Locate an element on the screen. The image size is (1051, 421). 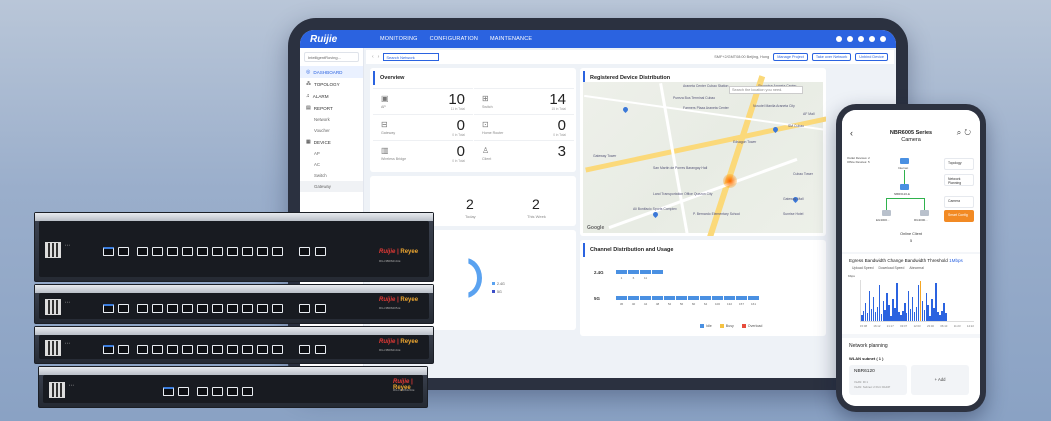
unbind-device-button: Unbind Device is located at coordinates (871, 57).